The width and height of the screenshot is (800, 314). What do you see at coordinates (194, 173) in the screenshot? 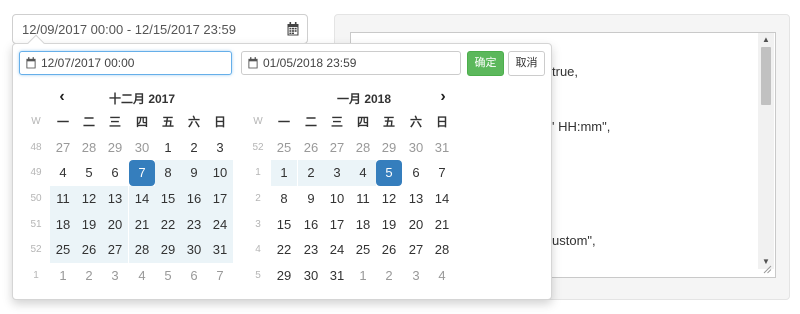
I see `calendar-day-in-range: 9` at bounding box center [194, 173].